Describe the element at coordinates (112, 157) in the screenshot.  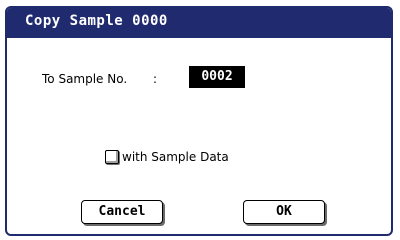
I see `with-sample-data-checkbox` at that location.